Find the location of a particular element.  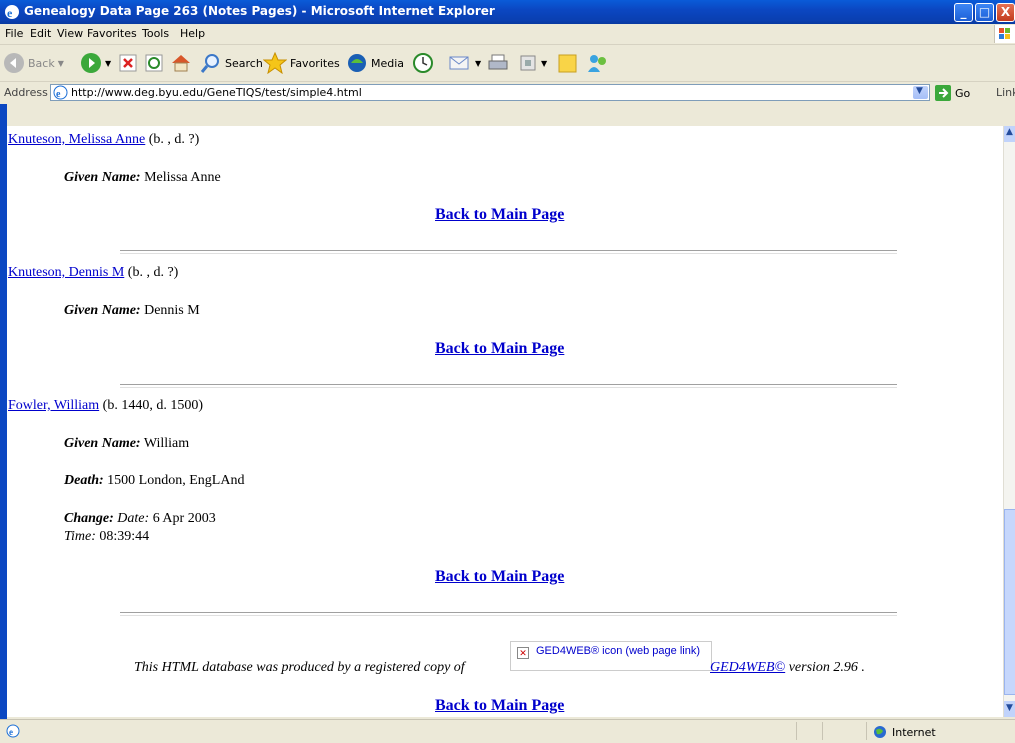

edit-button: ▼ is located at coordinates (532, 63).